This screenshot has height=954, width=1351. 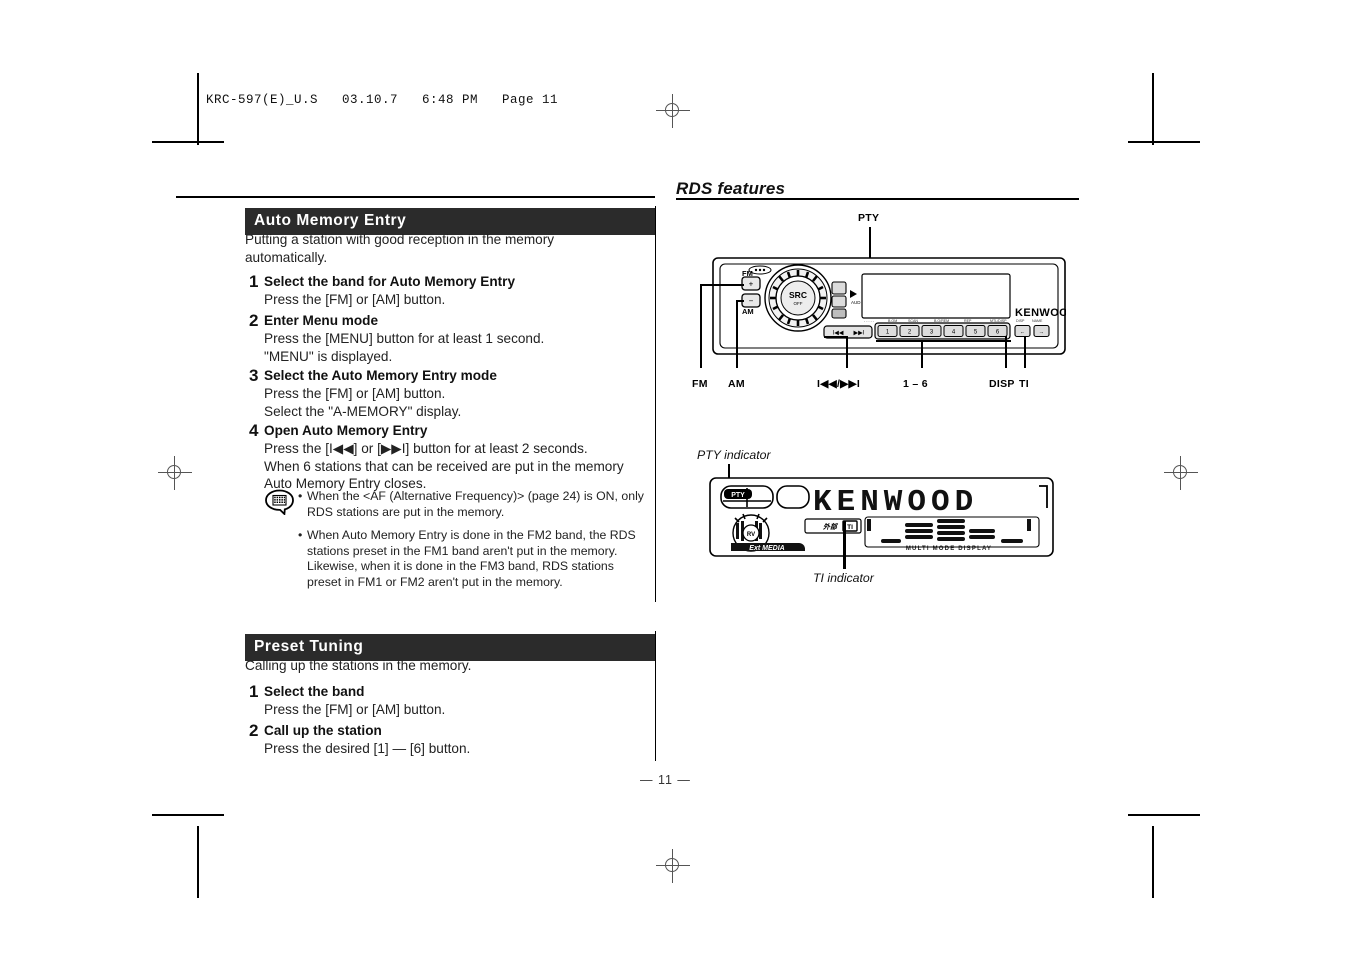 I want to click on step-title: Call up the station, so click(x=323, y=730).